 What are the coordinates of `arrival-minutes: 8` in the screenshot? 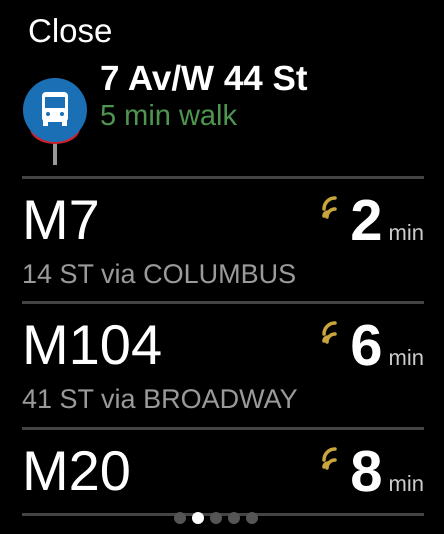 It's located at (366, 471).